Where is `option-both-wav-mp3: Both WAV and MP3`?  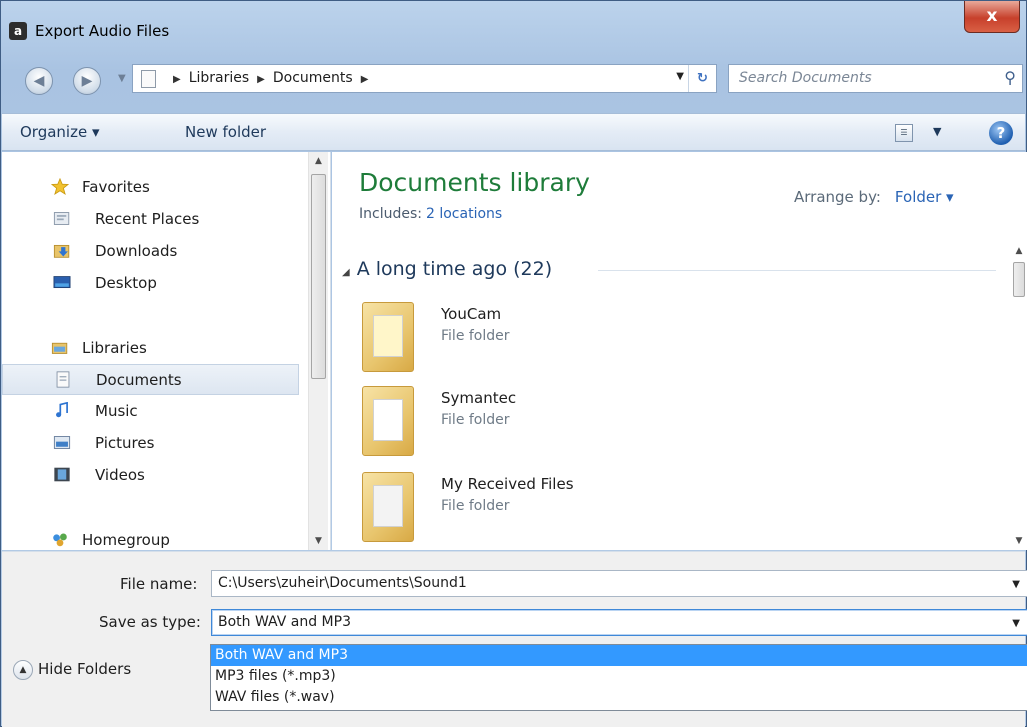 option-both-wav-mp3: Both WAV and MP3 is located at coordinates (619, 655).